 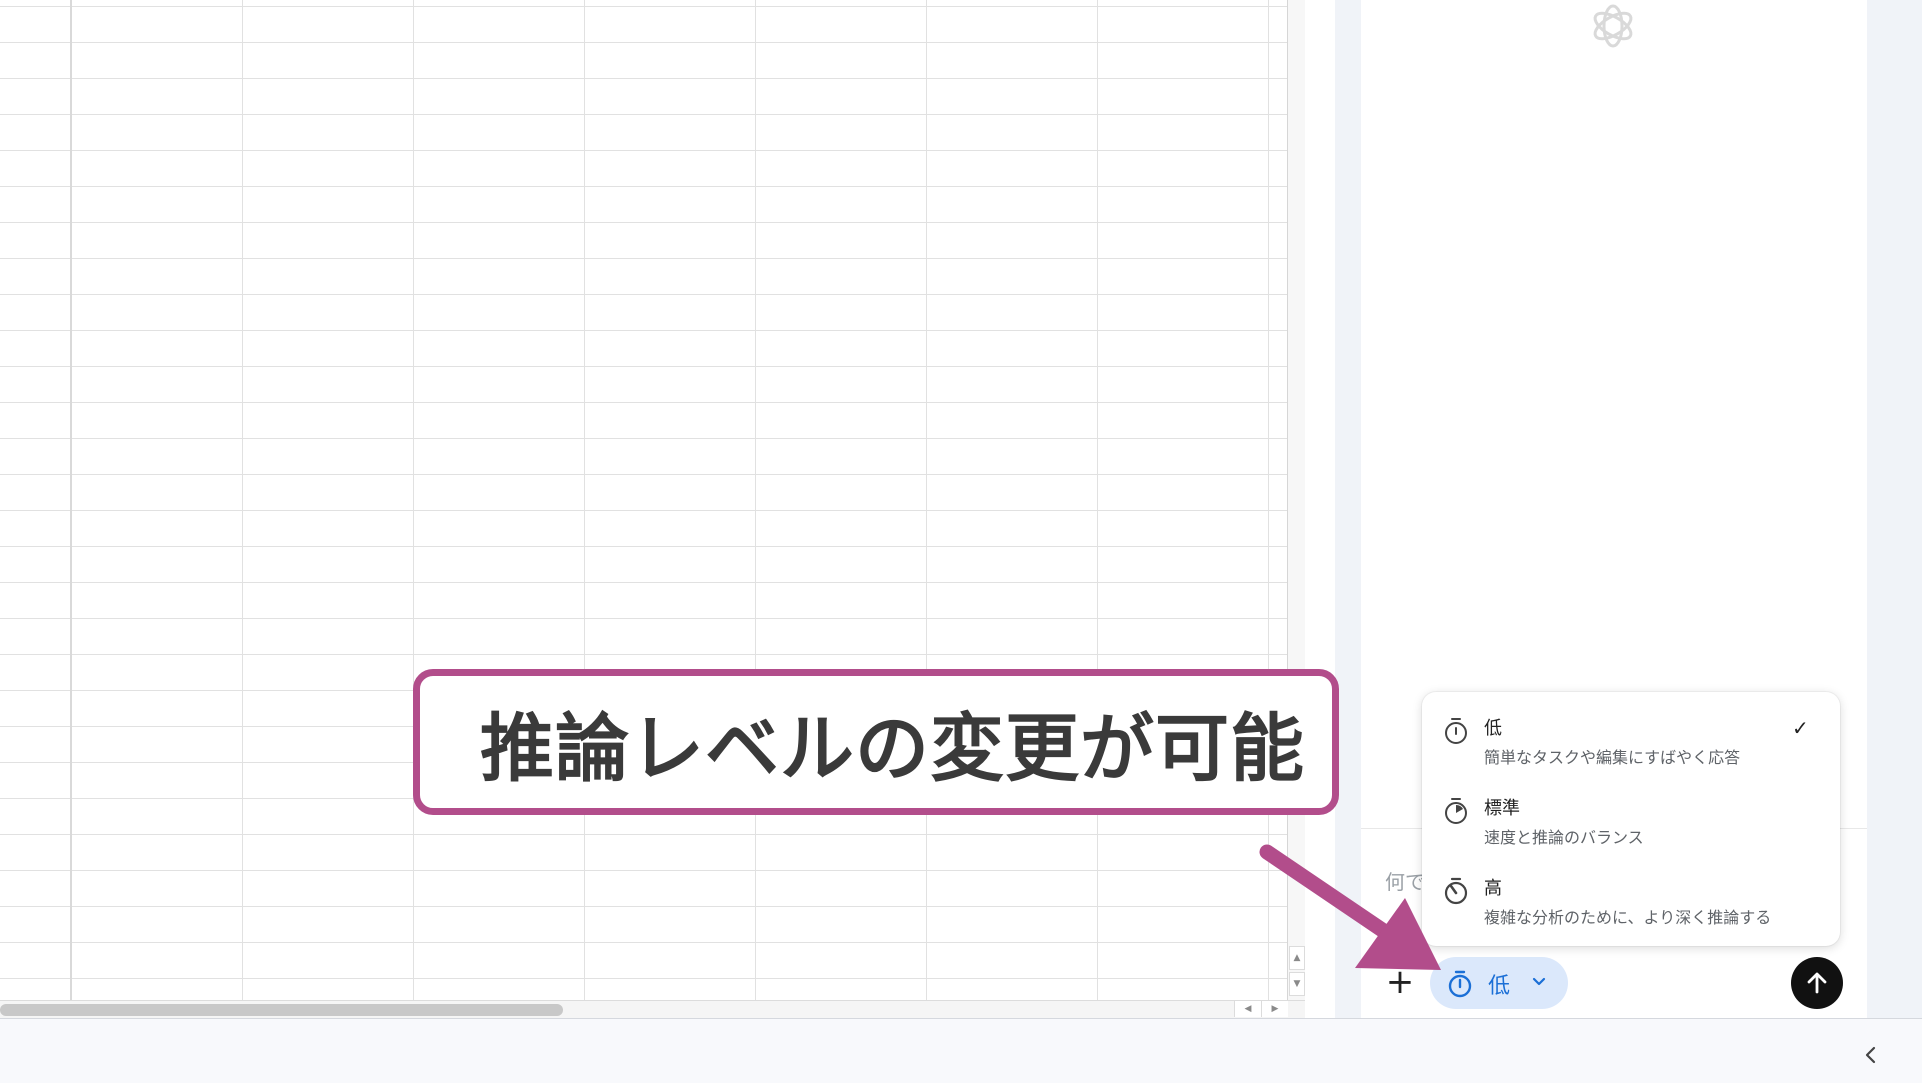 What do you see at coordinates (1499, 986) in the screenshot?
I see `reasoning-level-label: 低` at bounding box center [1499, 986].